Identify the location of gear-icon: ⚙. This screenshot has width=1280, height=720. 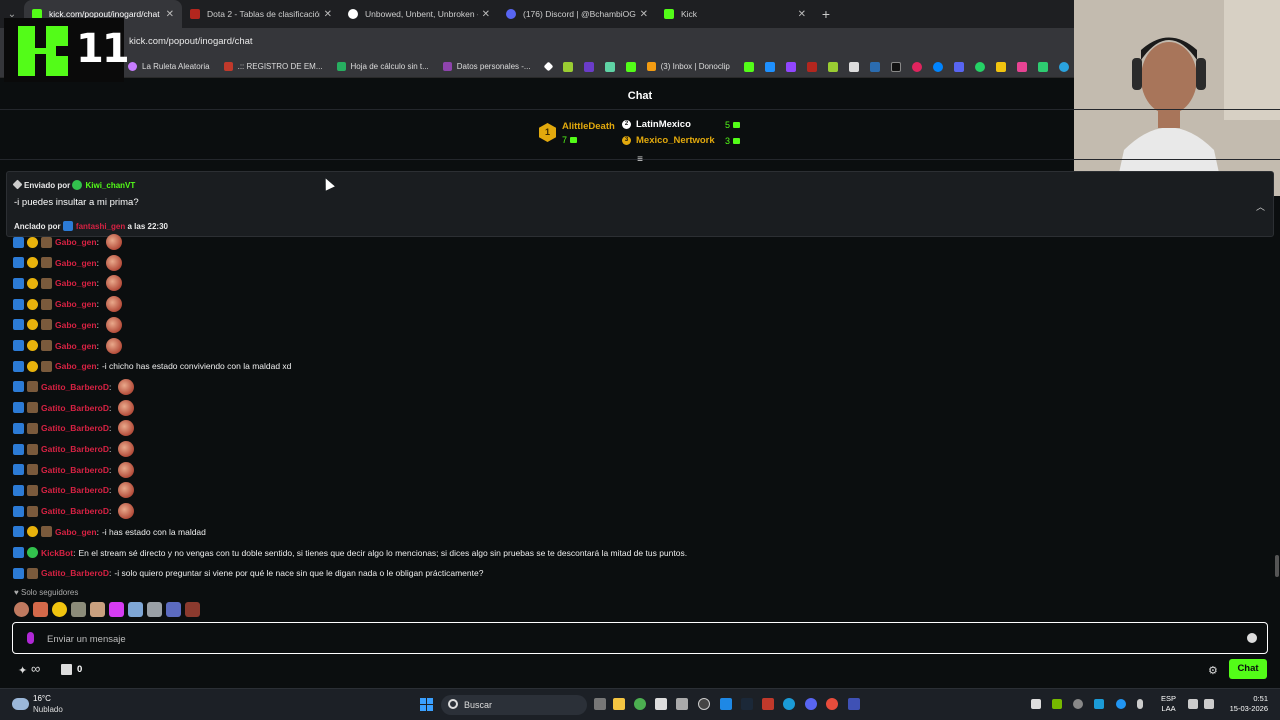
(1213, 670).